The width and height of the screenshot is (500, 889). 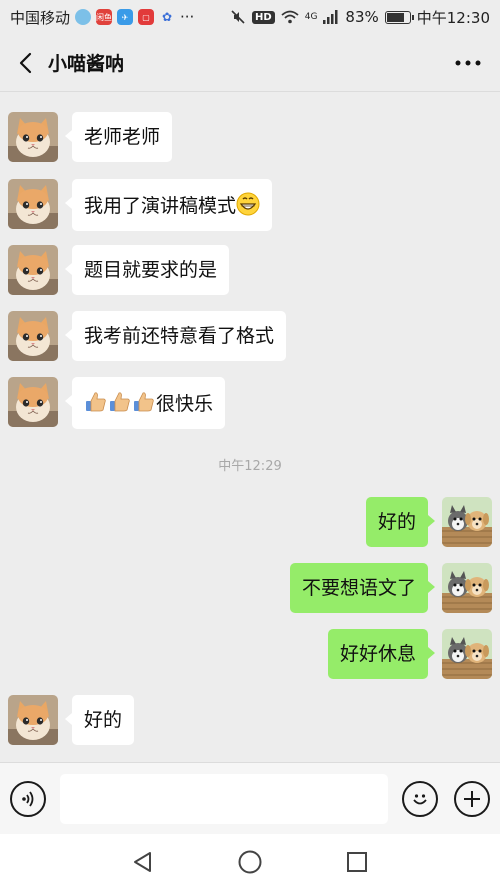 I want to click on voice-button, so click(x=28, y=798).